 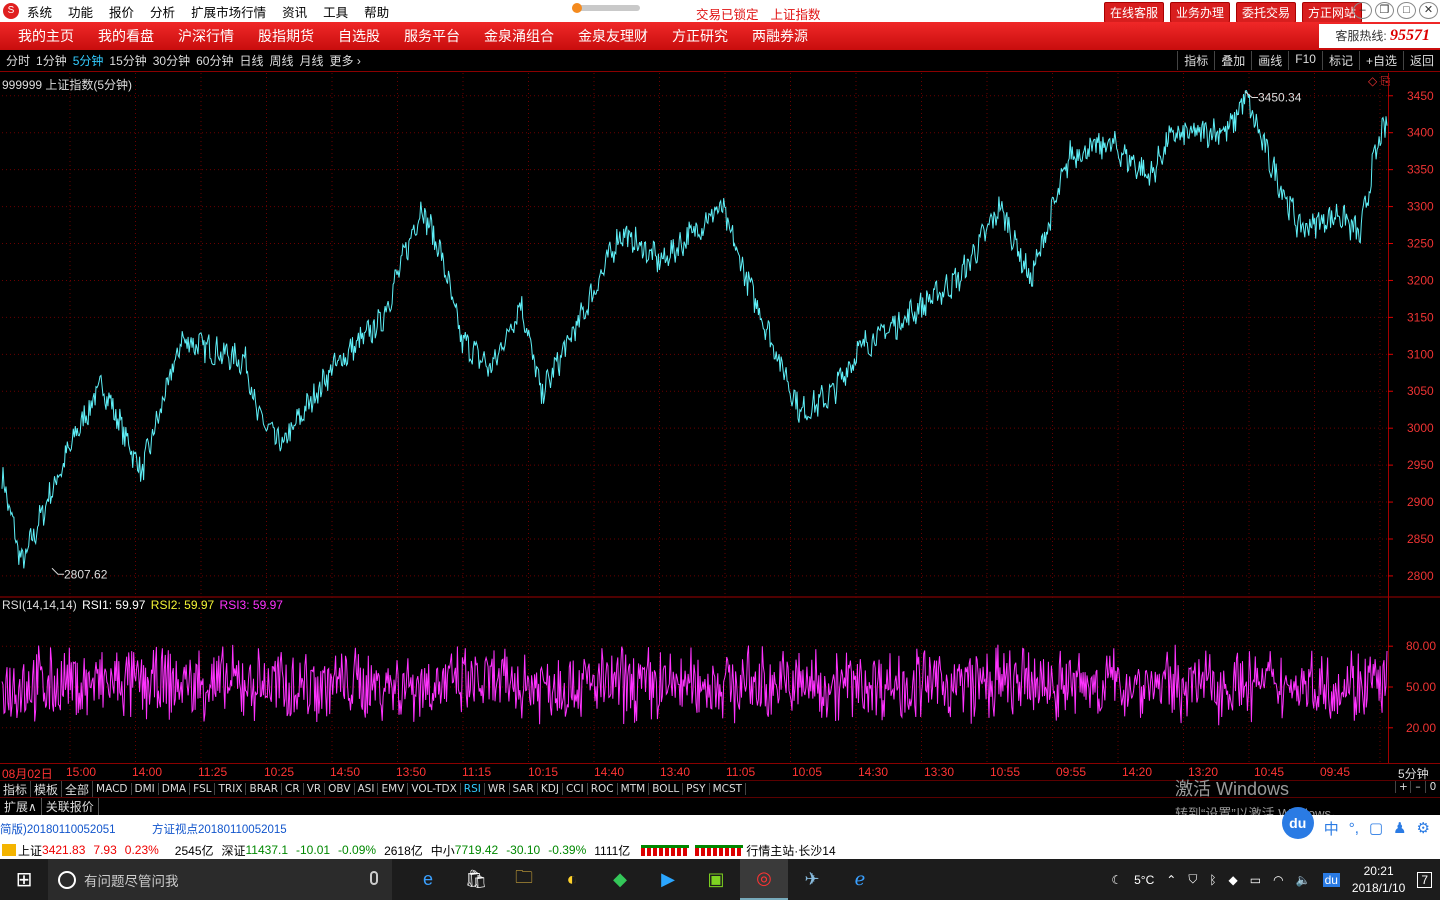 I want to click on related-quote-button: 关联报价, so click(x=70, y=806).